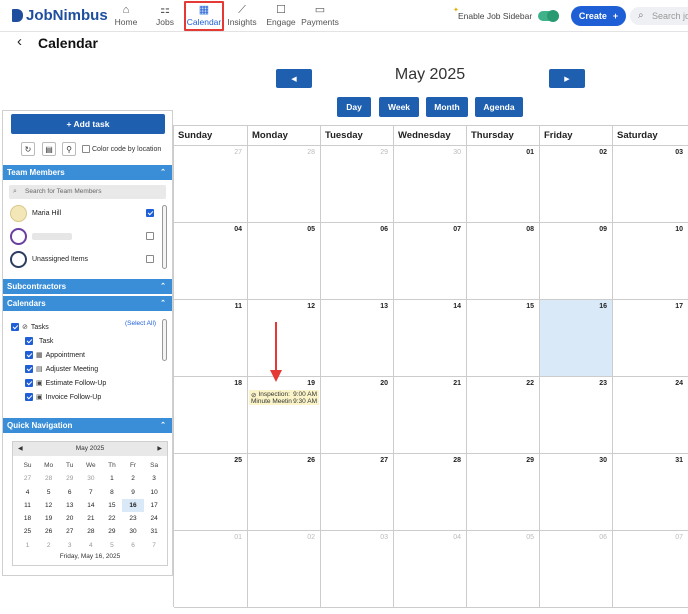  Describe the element at coordinates (650, 492) in the screenshot. I see `day-cell: 31` at that location.